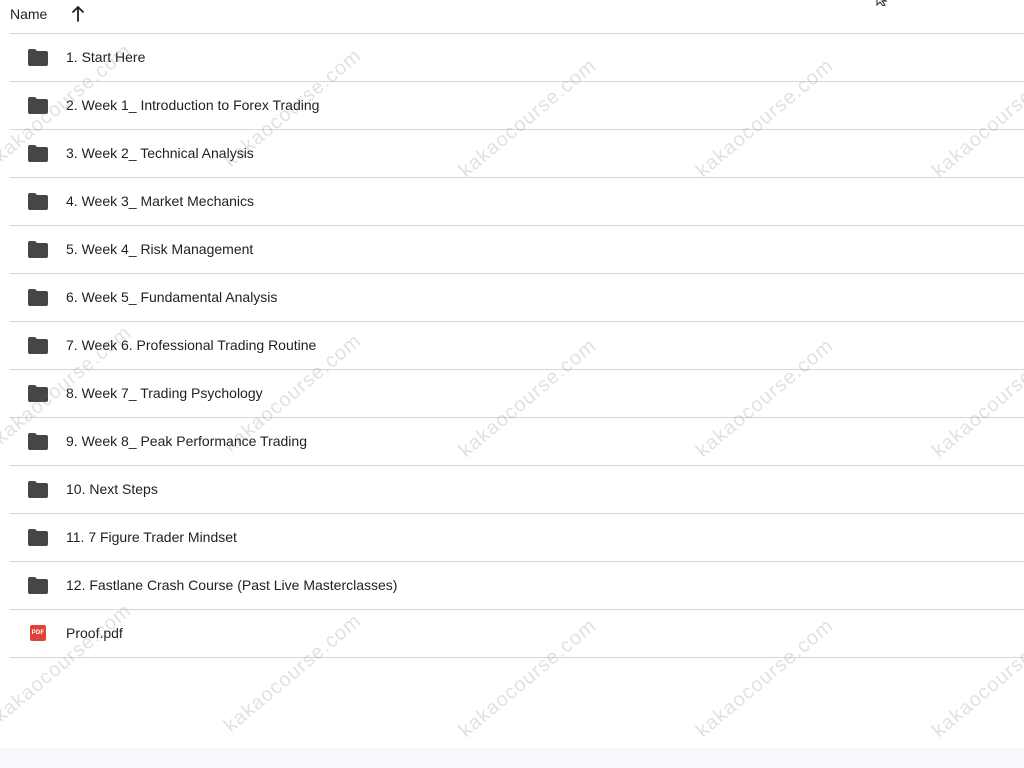  I want to click on name-column-header: Name, so click(28, 14).